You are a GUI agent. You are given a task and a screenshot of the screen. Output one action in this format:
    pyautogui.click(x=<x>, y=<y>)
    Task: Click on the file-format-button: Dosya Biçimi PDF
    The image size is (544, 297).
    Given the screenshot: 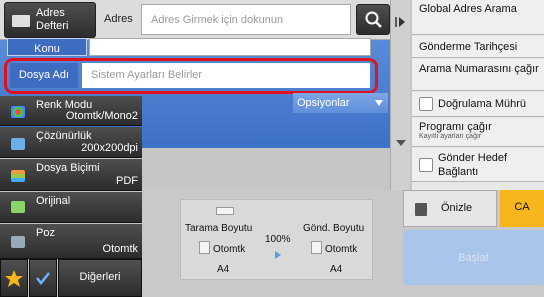 What is the action you would take?
    pyautogui.click(x=71, y=175)
    